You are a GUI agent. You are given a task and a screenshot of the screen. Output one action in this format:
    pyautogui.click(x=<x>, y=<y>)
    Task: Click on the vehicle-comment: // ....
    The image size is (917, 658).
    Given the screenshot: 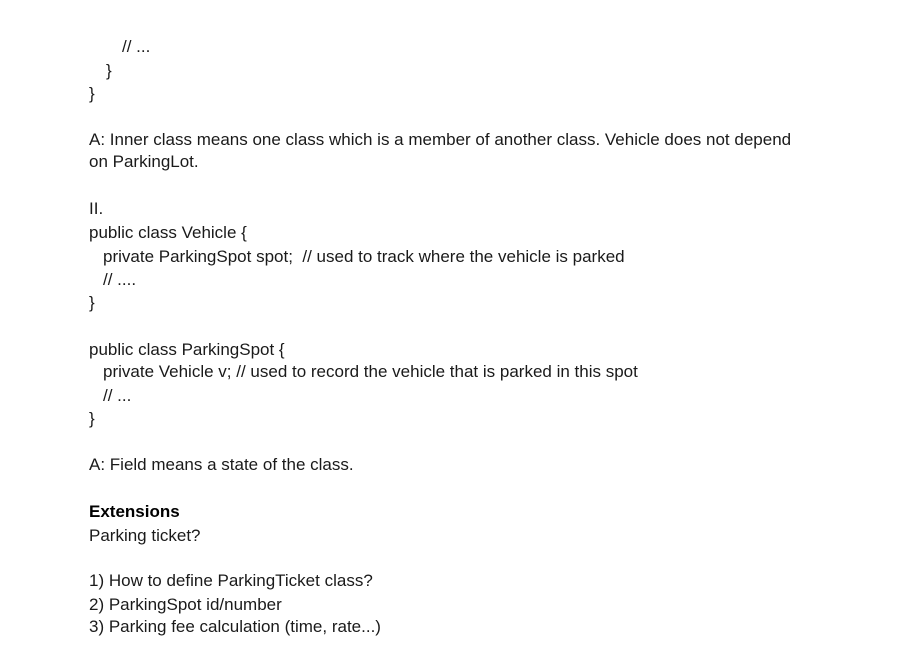 What is the action you would take?
    pyautogui.click(x=120, y=279)
    